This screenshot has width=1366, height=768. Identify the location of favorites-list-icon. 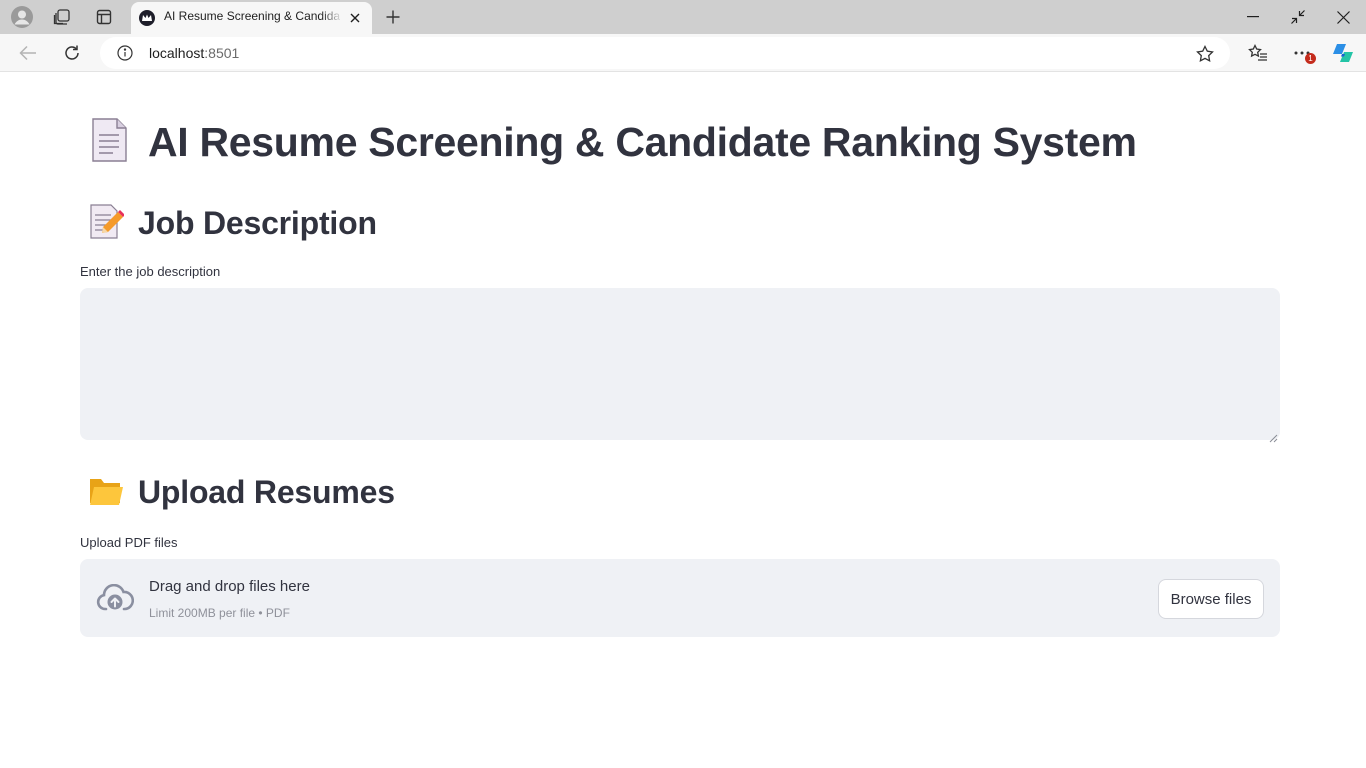
(1258, 53).